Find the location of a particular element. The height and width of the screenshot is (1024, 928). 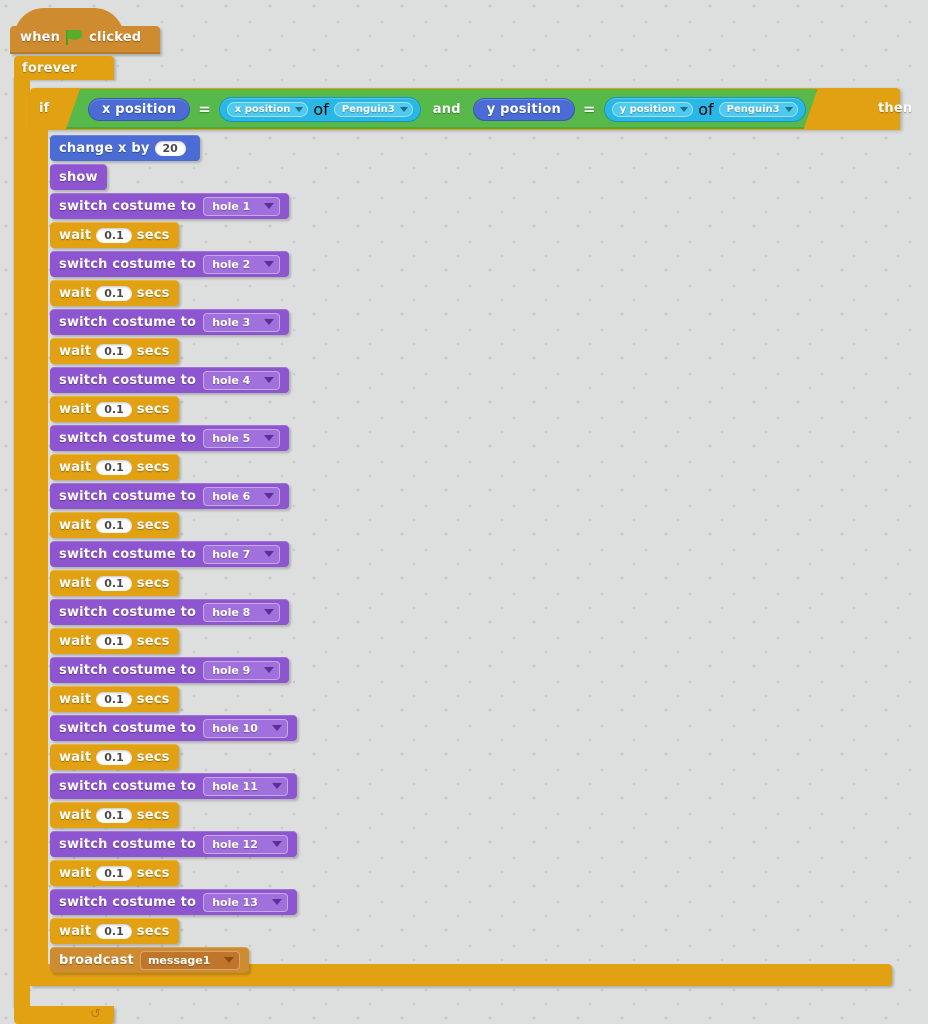

switch-costume-block: switch costume to hole 7 is located at coordinates (170, 554).